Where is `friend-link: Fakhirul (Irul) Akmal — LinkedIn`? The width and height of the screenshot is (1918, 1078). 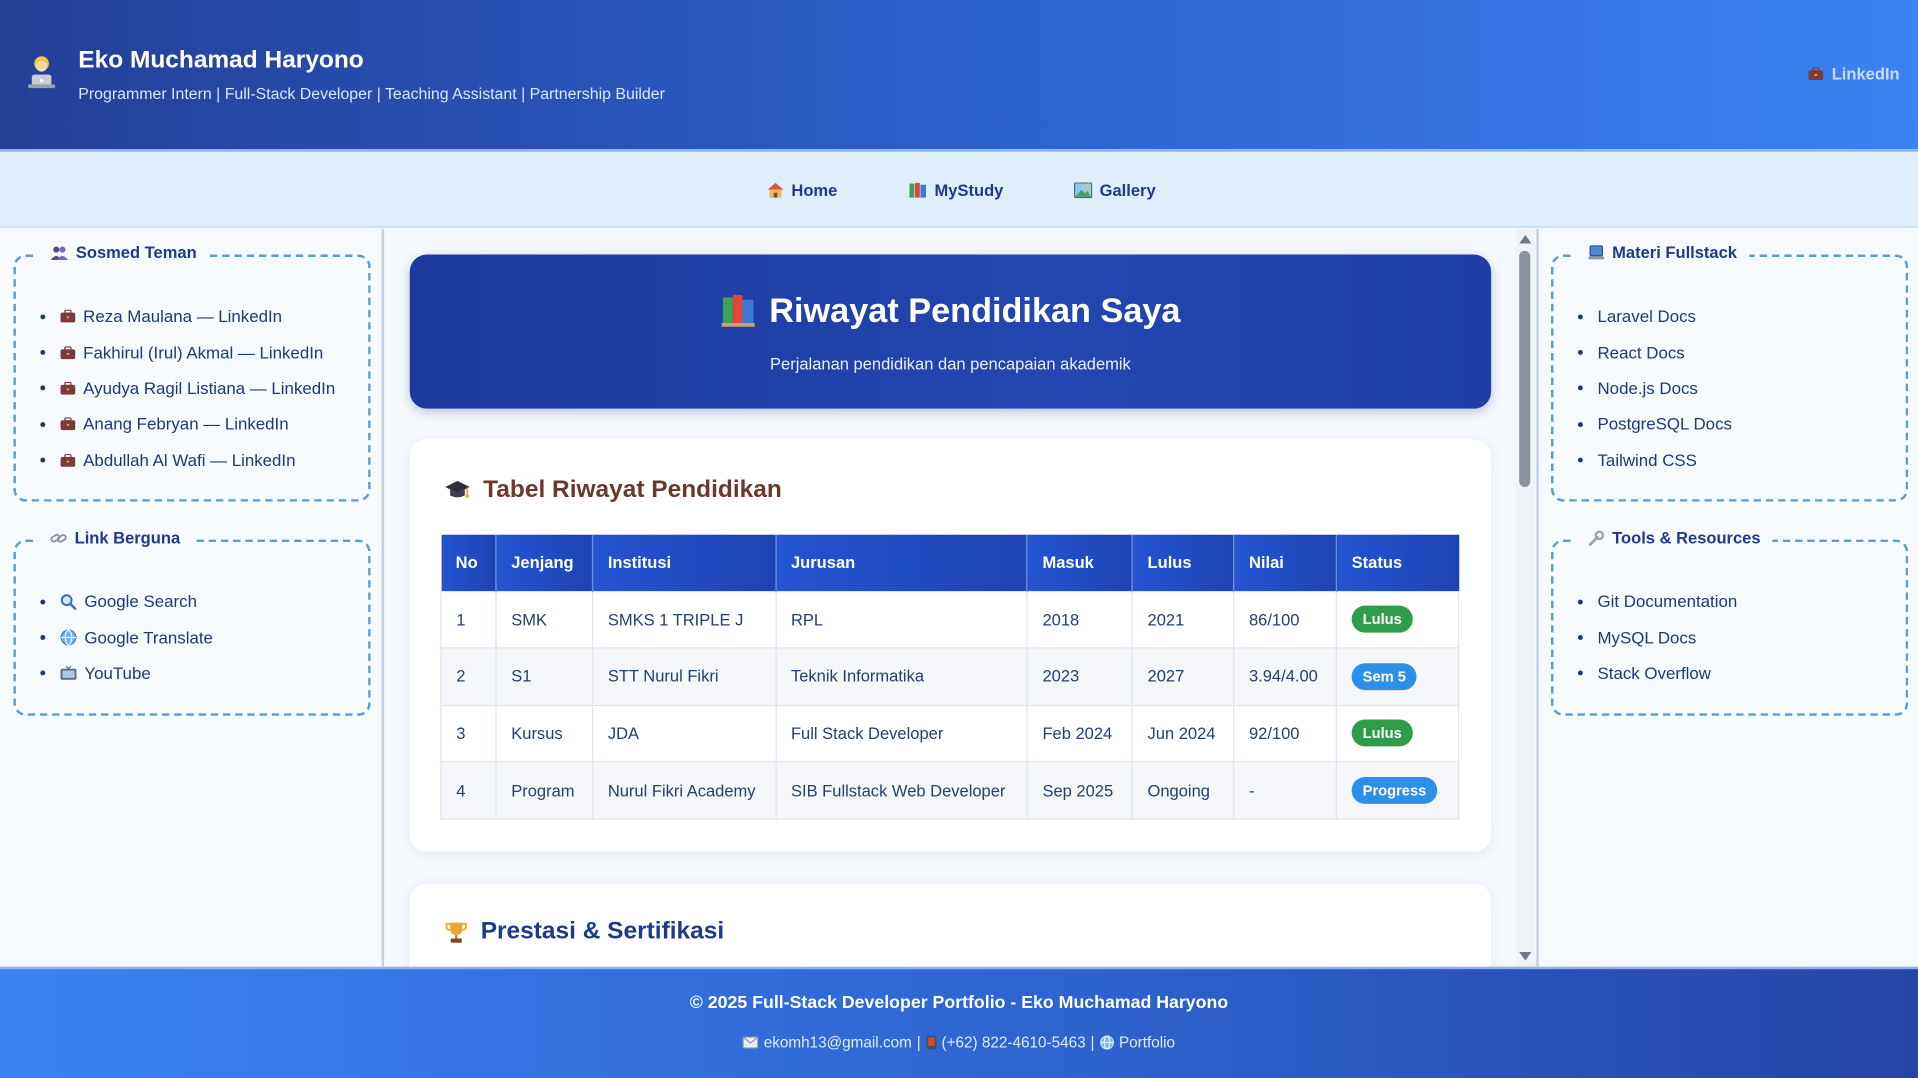
friend-link: Fakhirul (Irul) Akmal — LinkedIn is located at coordinates (192, 353).